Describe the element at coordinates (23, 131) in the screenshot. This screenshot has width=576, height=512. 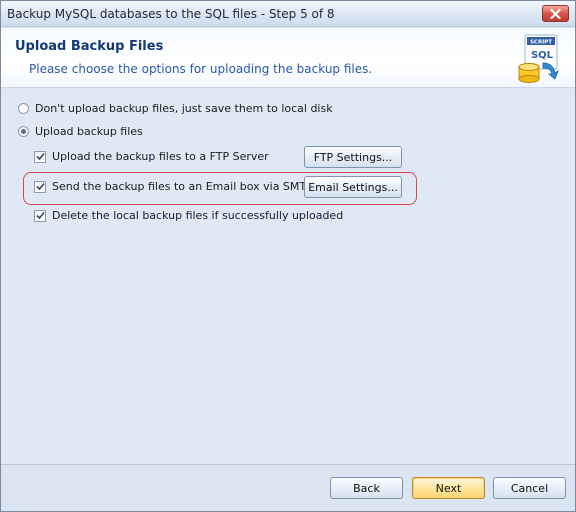
I see `radio-upload-circle` at that location.